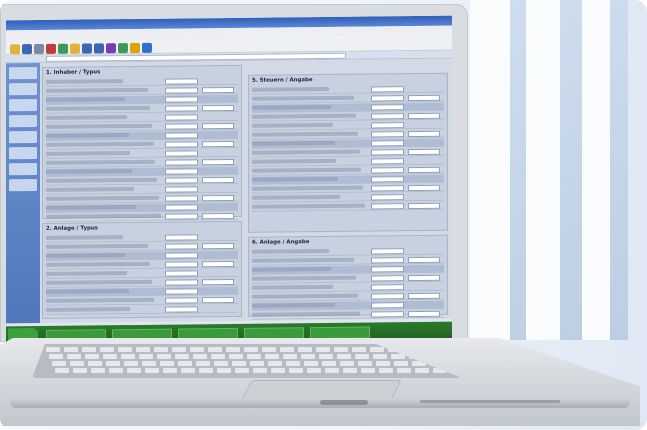 This screenshot has height=430, width=647. Describe the element at coordinates (147, 47) in the screenshot. I see `globe-icon` at that location.